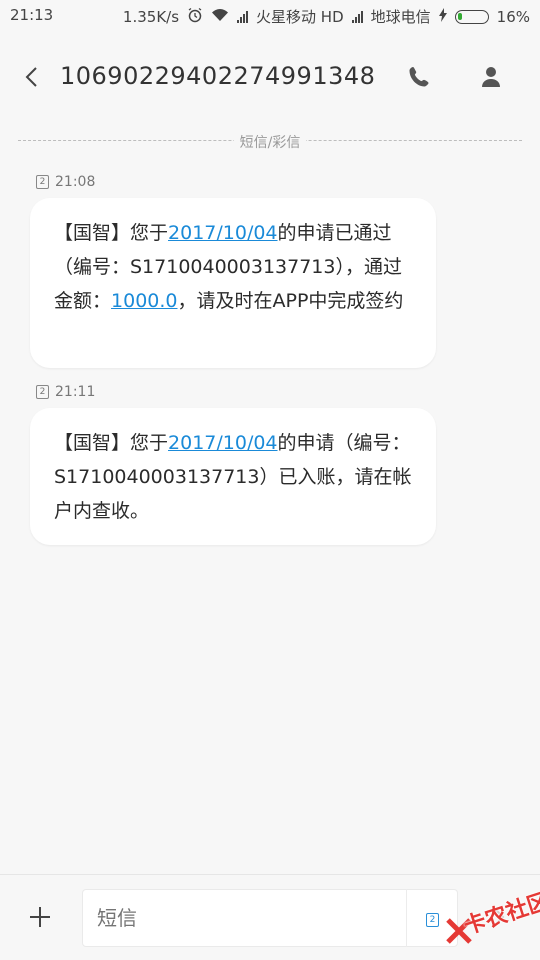 The width and height of the screenshot is (540, 960). I want to click on message-time: 21:08, so click(75, 182).